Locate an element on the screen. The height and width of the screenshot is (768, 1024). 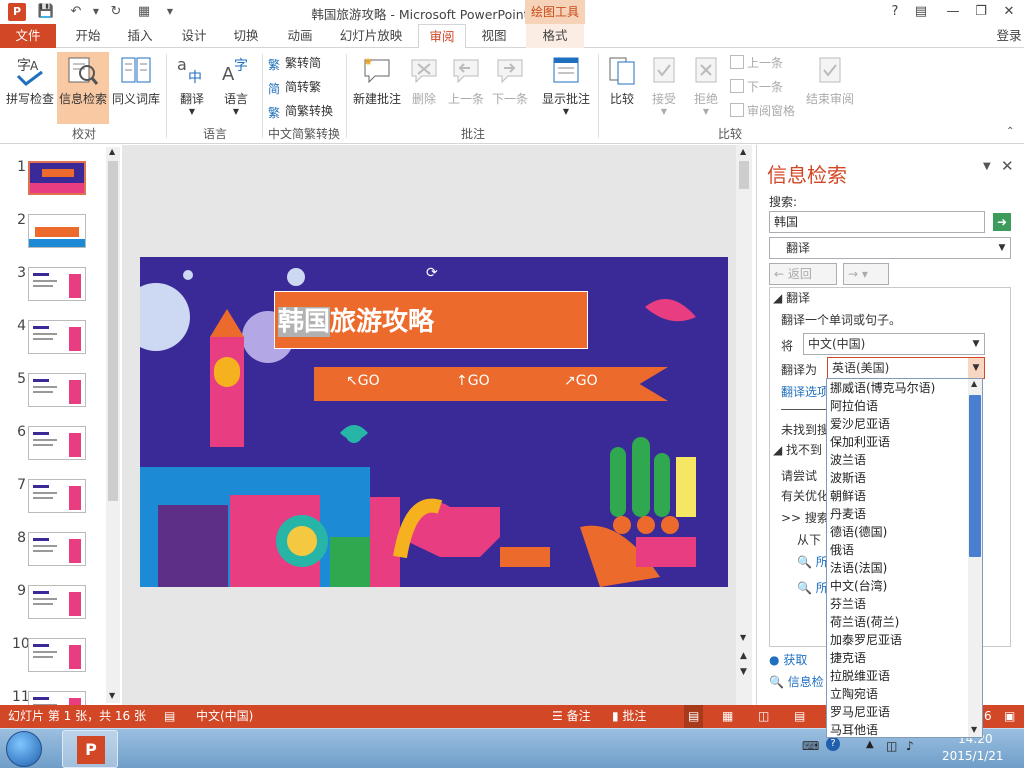
to-language-arrow-icon: ▼ is located at coordinates (976, 368).